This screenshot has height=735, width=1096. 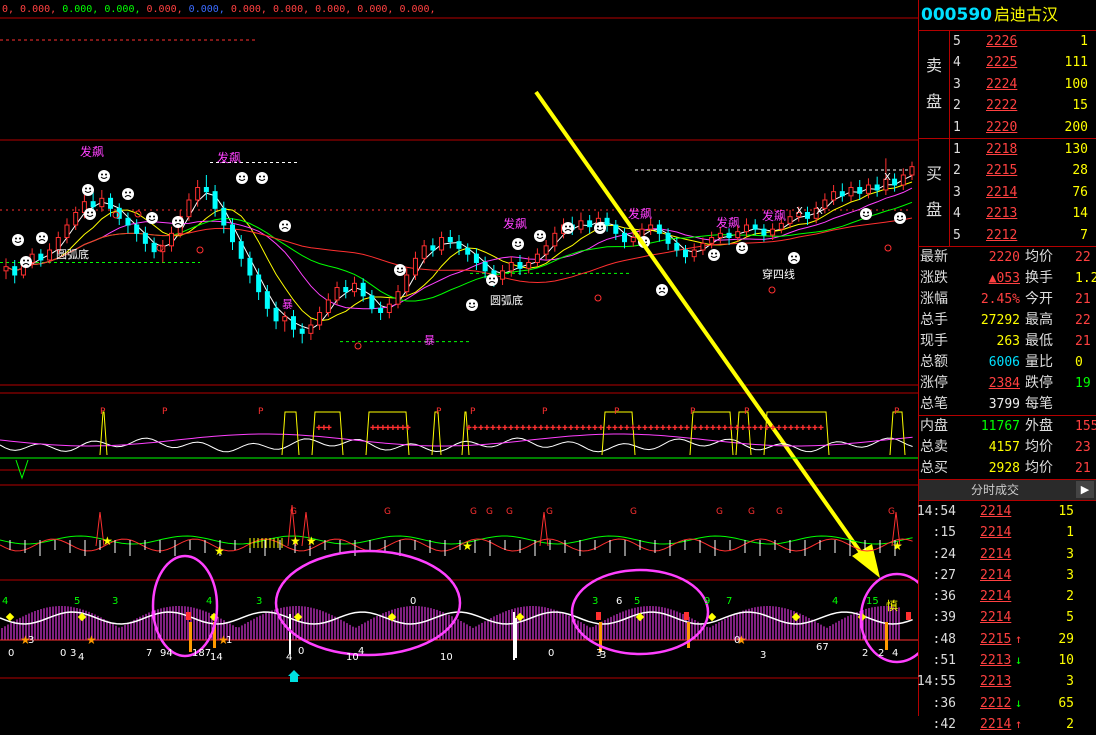 What do you see at coordinates (1023, 149) in the screenshot?
I see `bids-row: 1 2218 130` at bounding box center [1023, 149].